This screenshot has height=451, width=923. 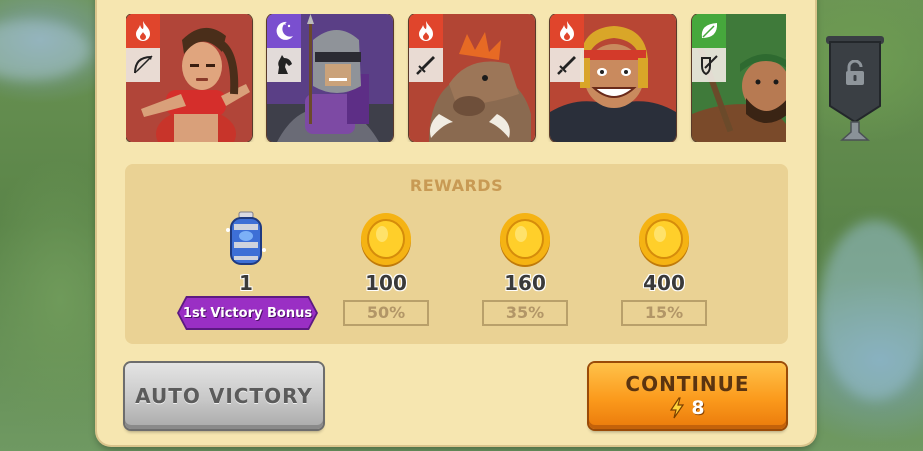 What do you see at coordinates (525, 283) in the screenshot?
I see `reward-amount: 160` at bounding box center [525, 283].